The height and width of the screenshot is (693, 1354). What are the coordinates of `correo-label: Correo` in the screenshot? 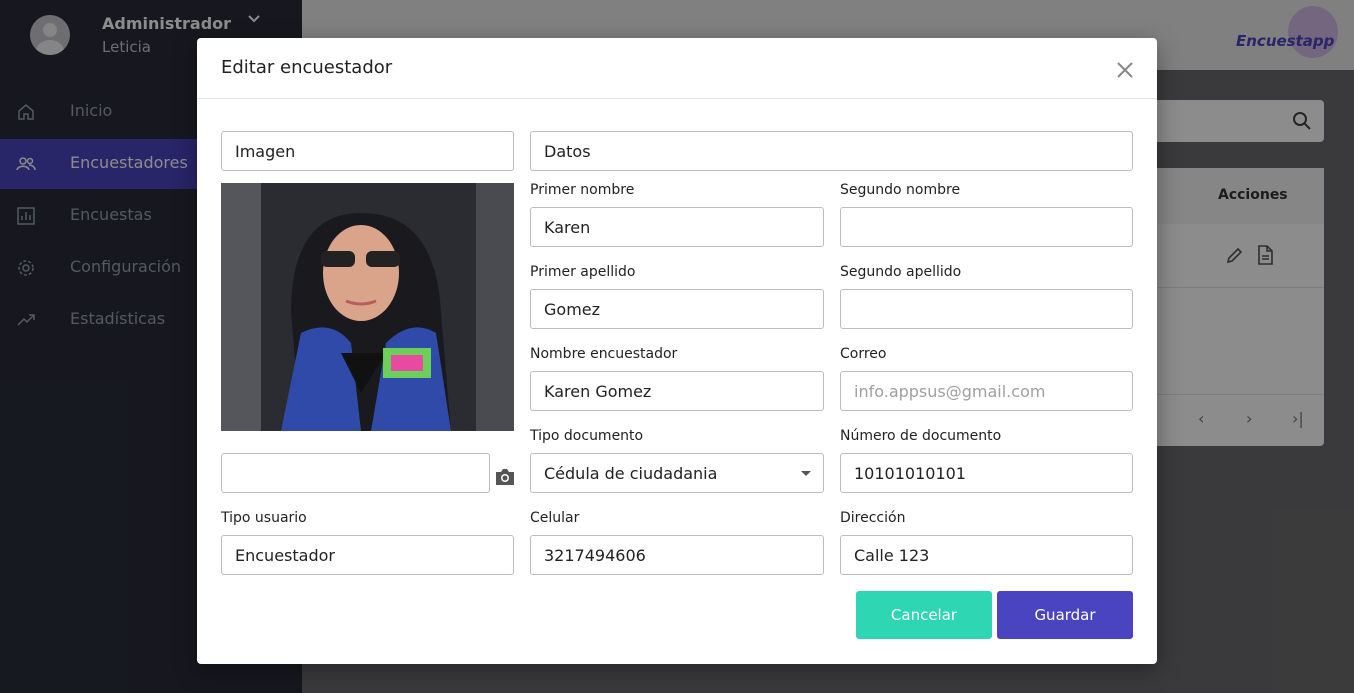 It's located at (863, 354).